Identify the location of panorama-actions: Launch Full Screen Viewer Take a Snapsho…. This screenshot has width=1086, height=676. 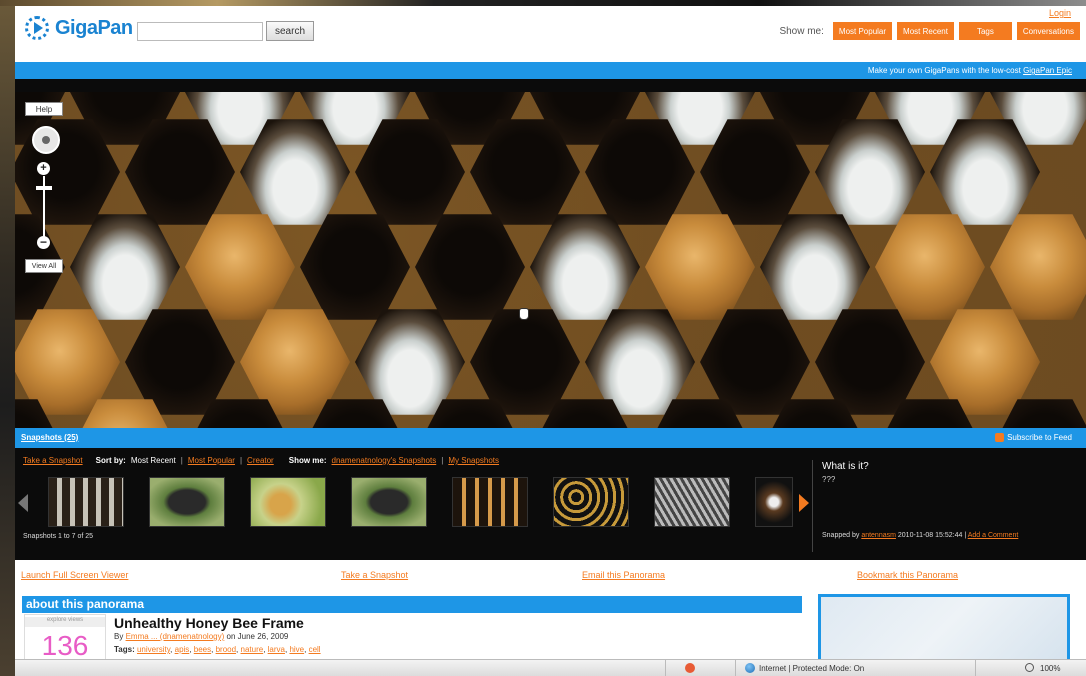
(550, 576).